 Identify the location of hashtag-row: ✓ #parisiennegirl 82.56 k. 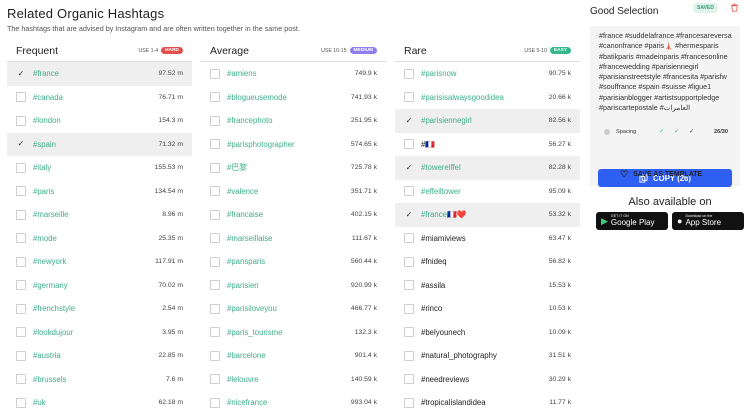
(487, 121).